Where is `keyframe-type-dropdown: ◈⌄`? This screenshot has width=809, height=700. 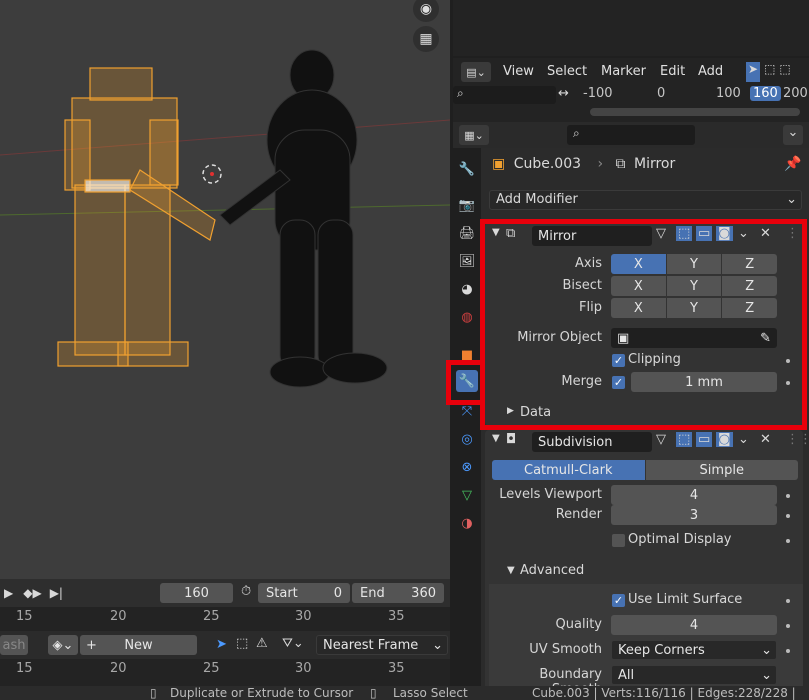 keyframe-type-dropdown: ◈⌄ is located at coordinates (63, 645).